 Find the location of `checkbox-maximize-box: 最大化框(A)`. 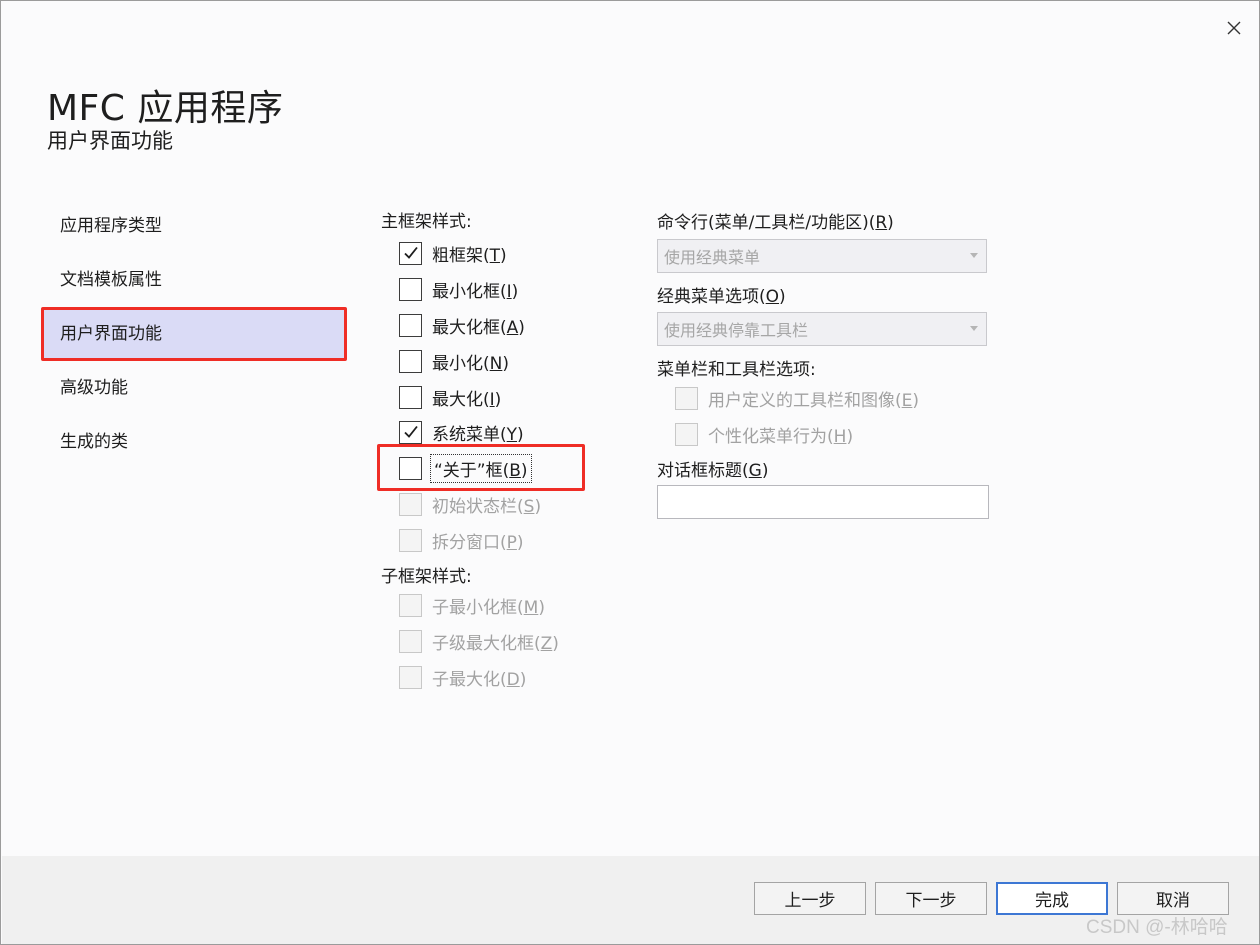

checkbox-maximize-box: 最大化框(A) is located at coordinates (462, 325).